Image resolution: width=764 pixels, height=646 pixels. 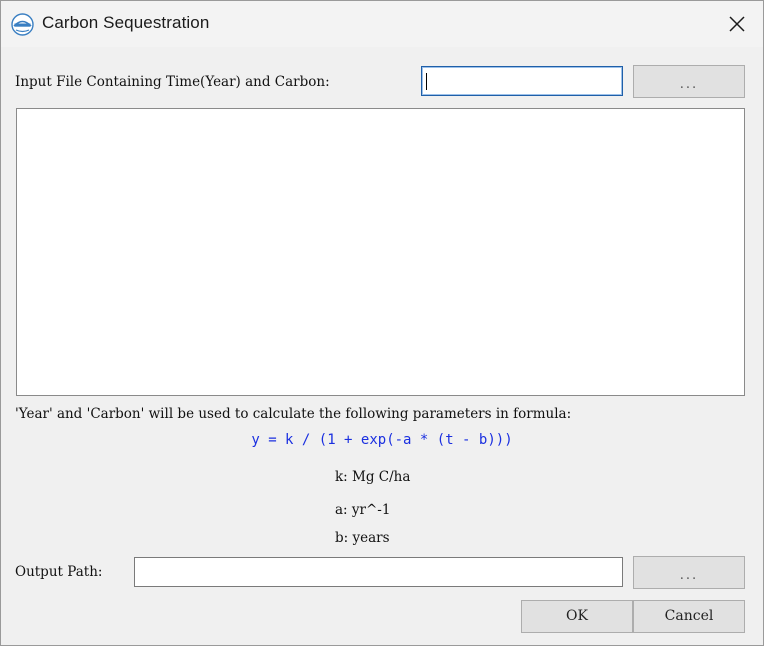 I want to click on title-bar: Carbon Sequestration, so click(x=382, y=24).